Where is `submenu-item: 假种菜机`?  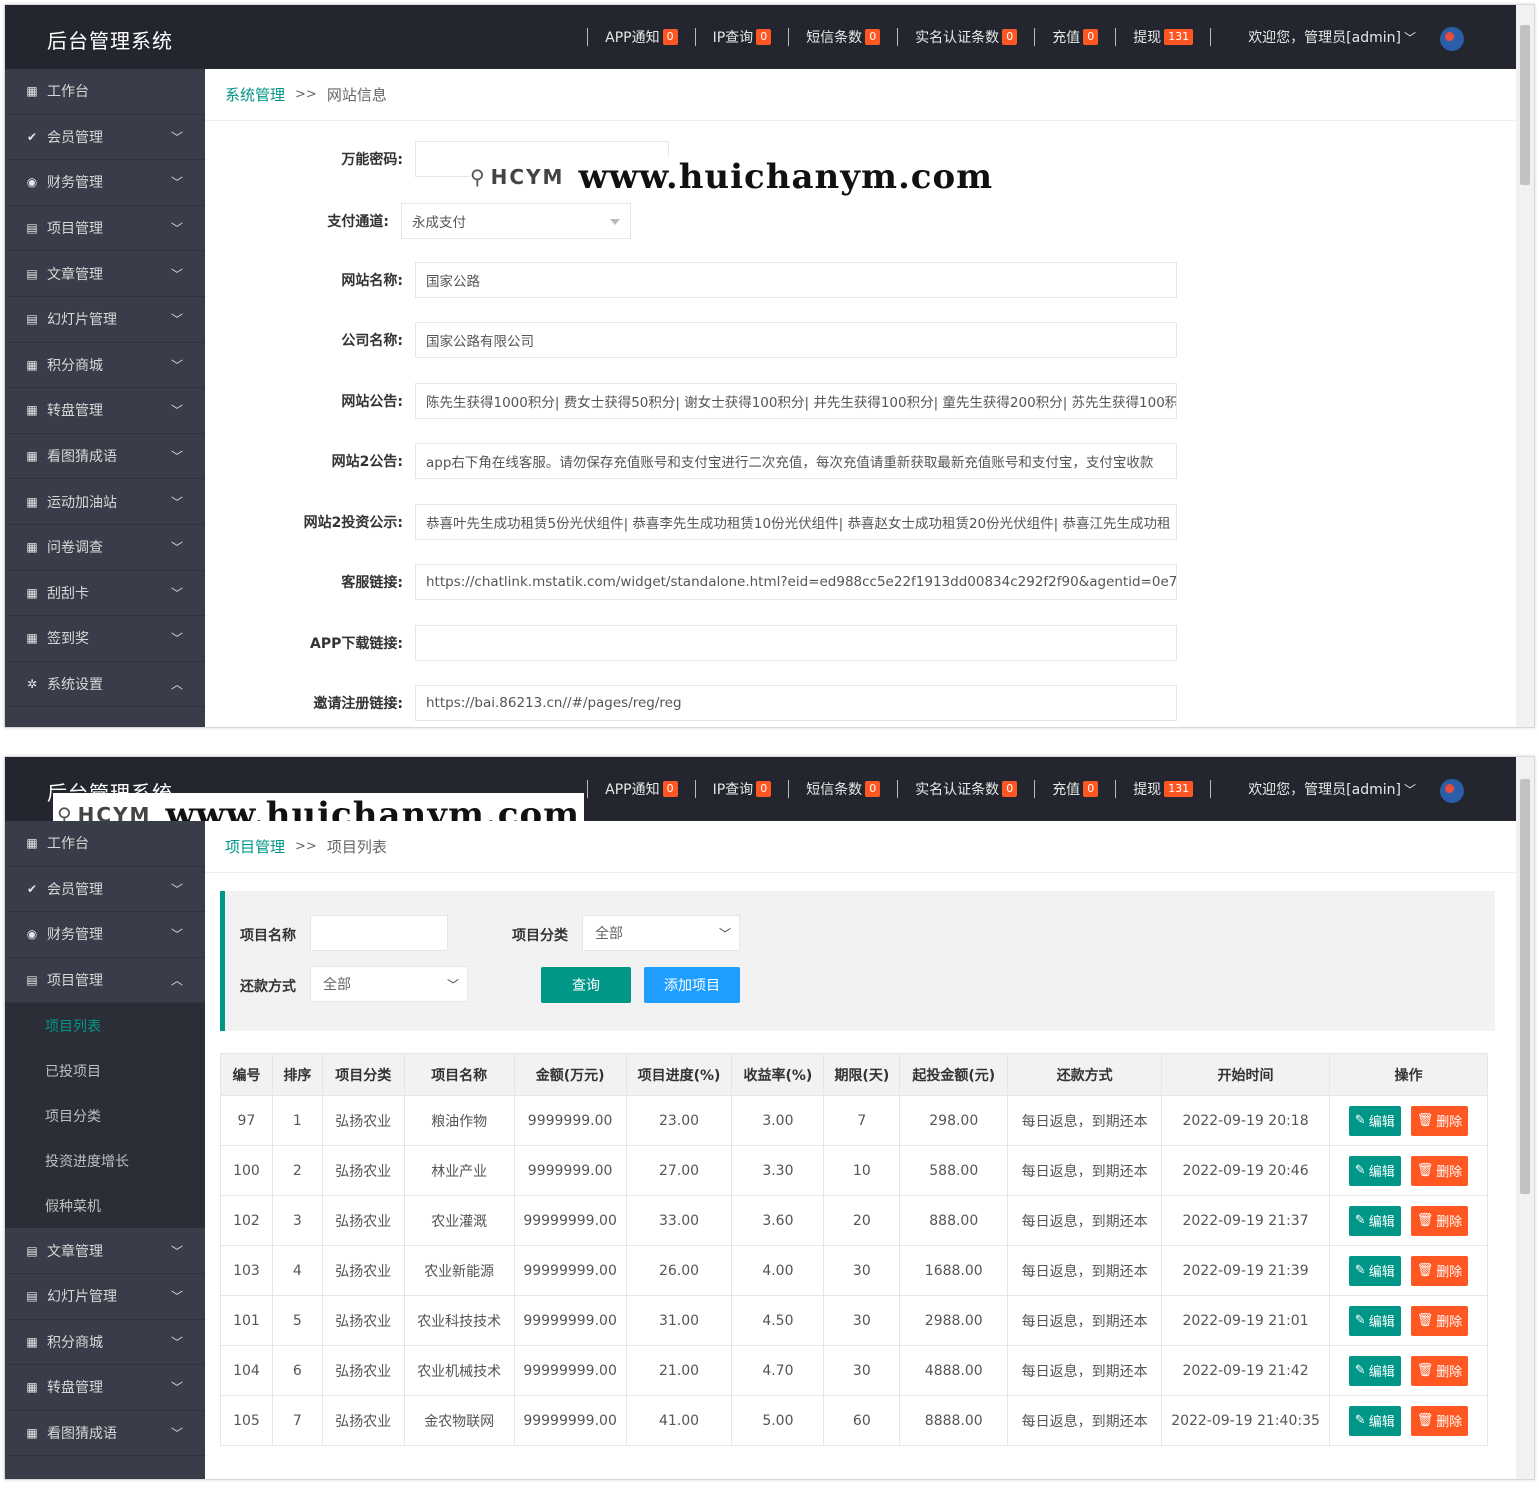
submenu-item: 假种菜机 is located at coordinates (105, 1205).